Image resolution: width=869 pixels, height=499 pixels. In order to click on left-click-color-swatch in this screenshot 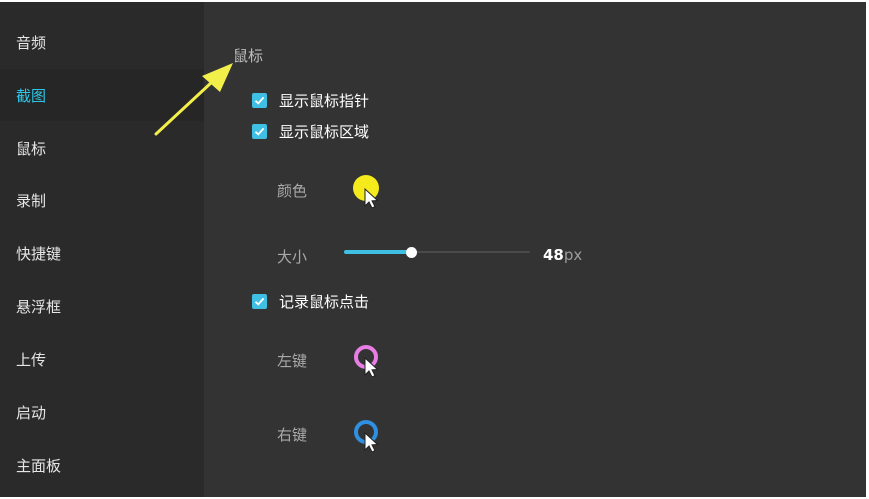, I will do `click(368, 360)`.